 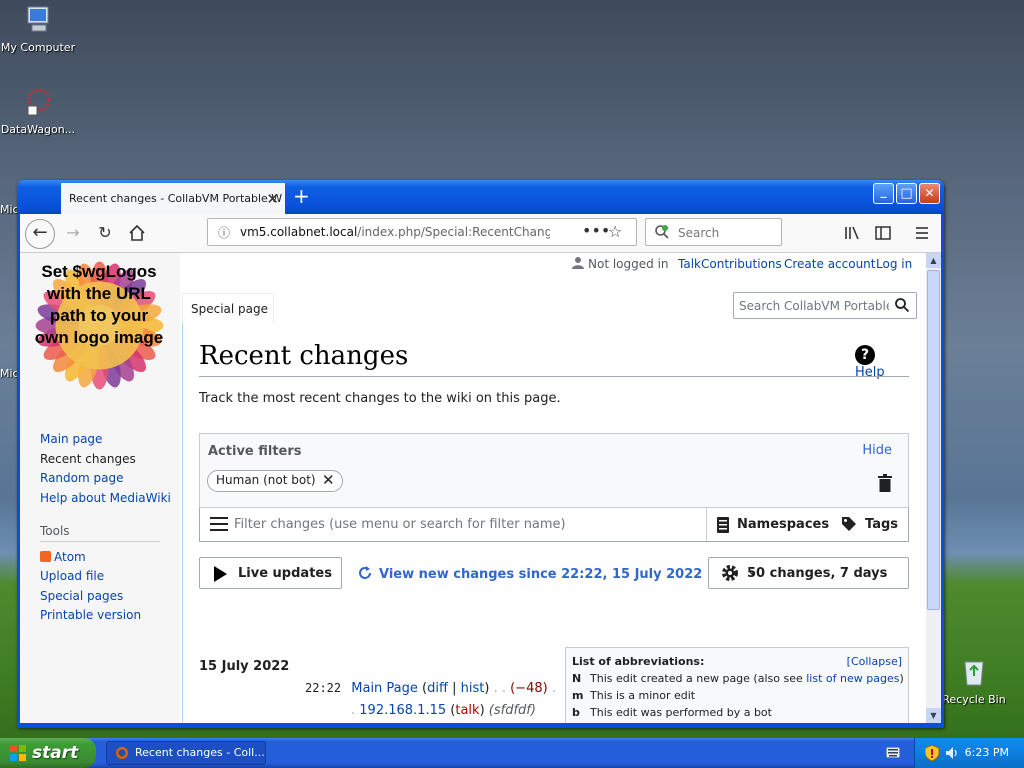 I want to click on close-button: ✕, so click(x=929, y=193).